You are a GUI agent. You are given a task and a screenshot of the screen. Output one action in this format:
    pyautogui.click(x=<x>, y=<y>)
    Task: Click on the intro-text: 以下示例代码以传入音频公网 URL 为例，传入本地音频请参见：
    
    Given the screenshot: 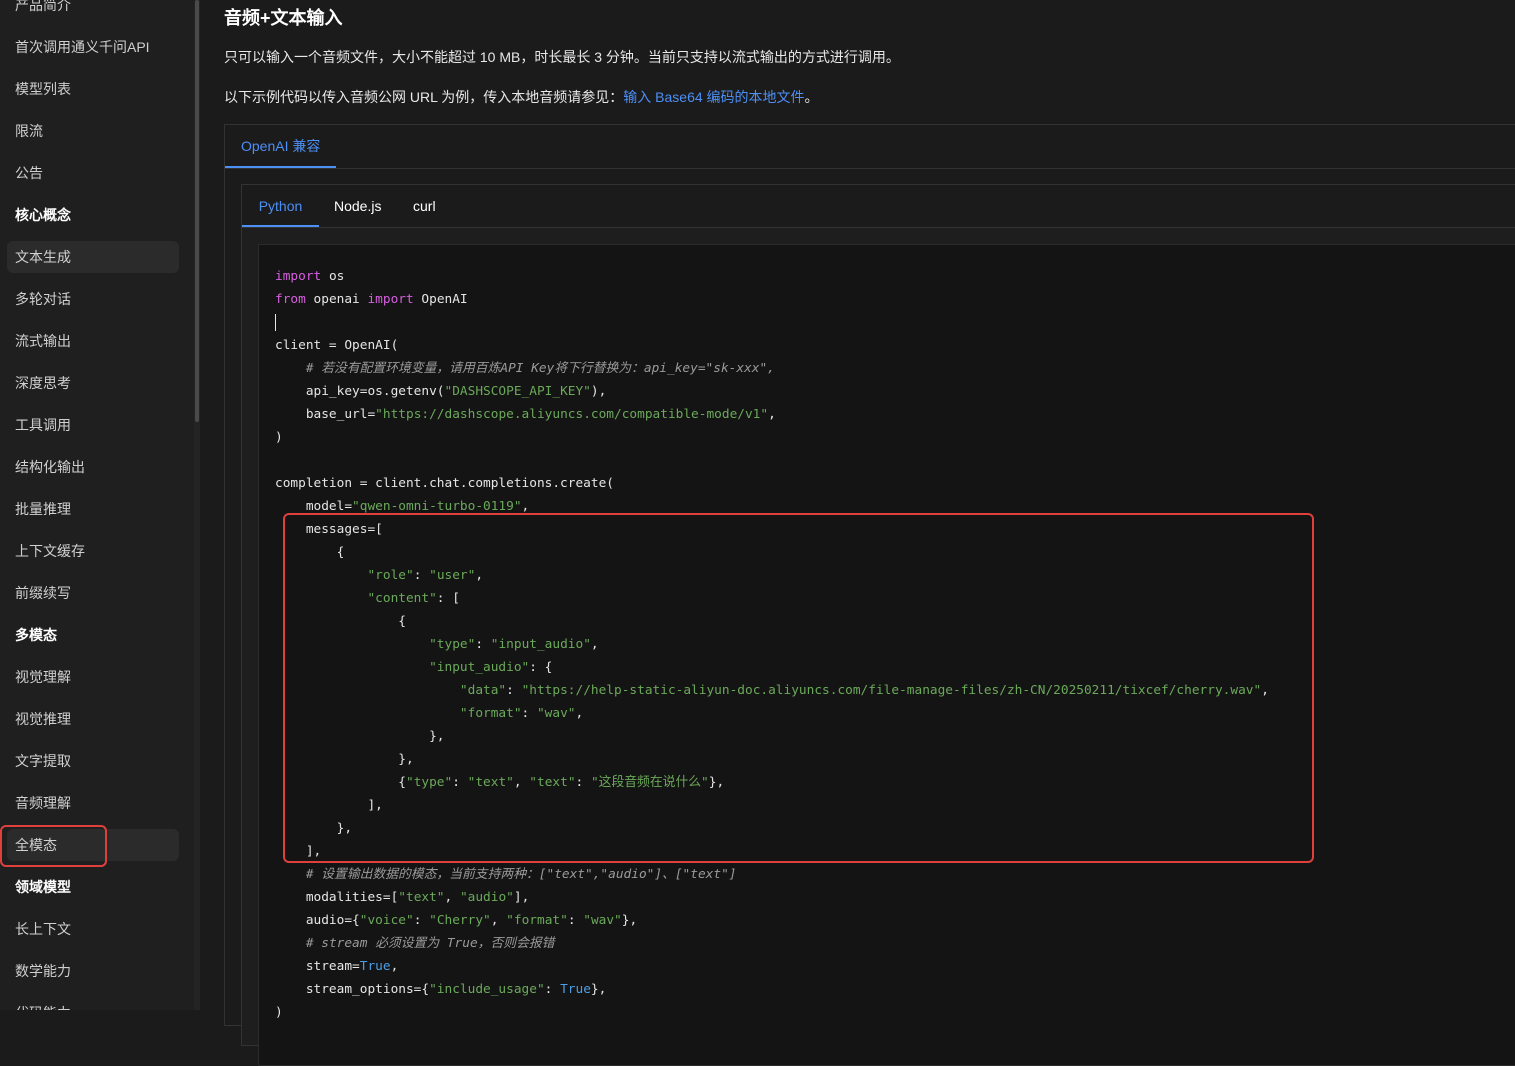 What is the action you would take?
    pyautogui.click(x=424, y=97)
    